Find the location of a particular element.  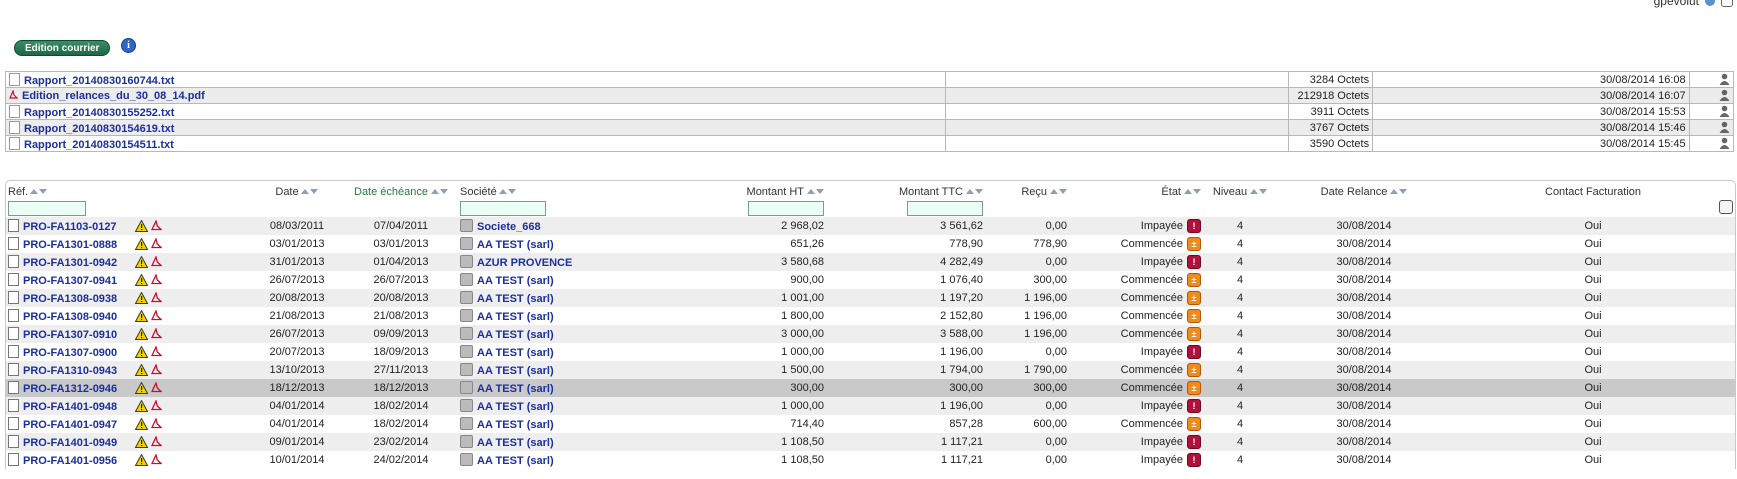

invoice-ref-link: PRO-FA1307-0941 is located at coordinates (79, 281).